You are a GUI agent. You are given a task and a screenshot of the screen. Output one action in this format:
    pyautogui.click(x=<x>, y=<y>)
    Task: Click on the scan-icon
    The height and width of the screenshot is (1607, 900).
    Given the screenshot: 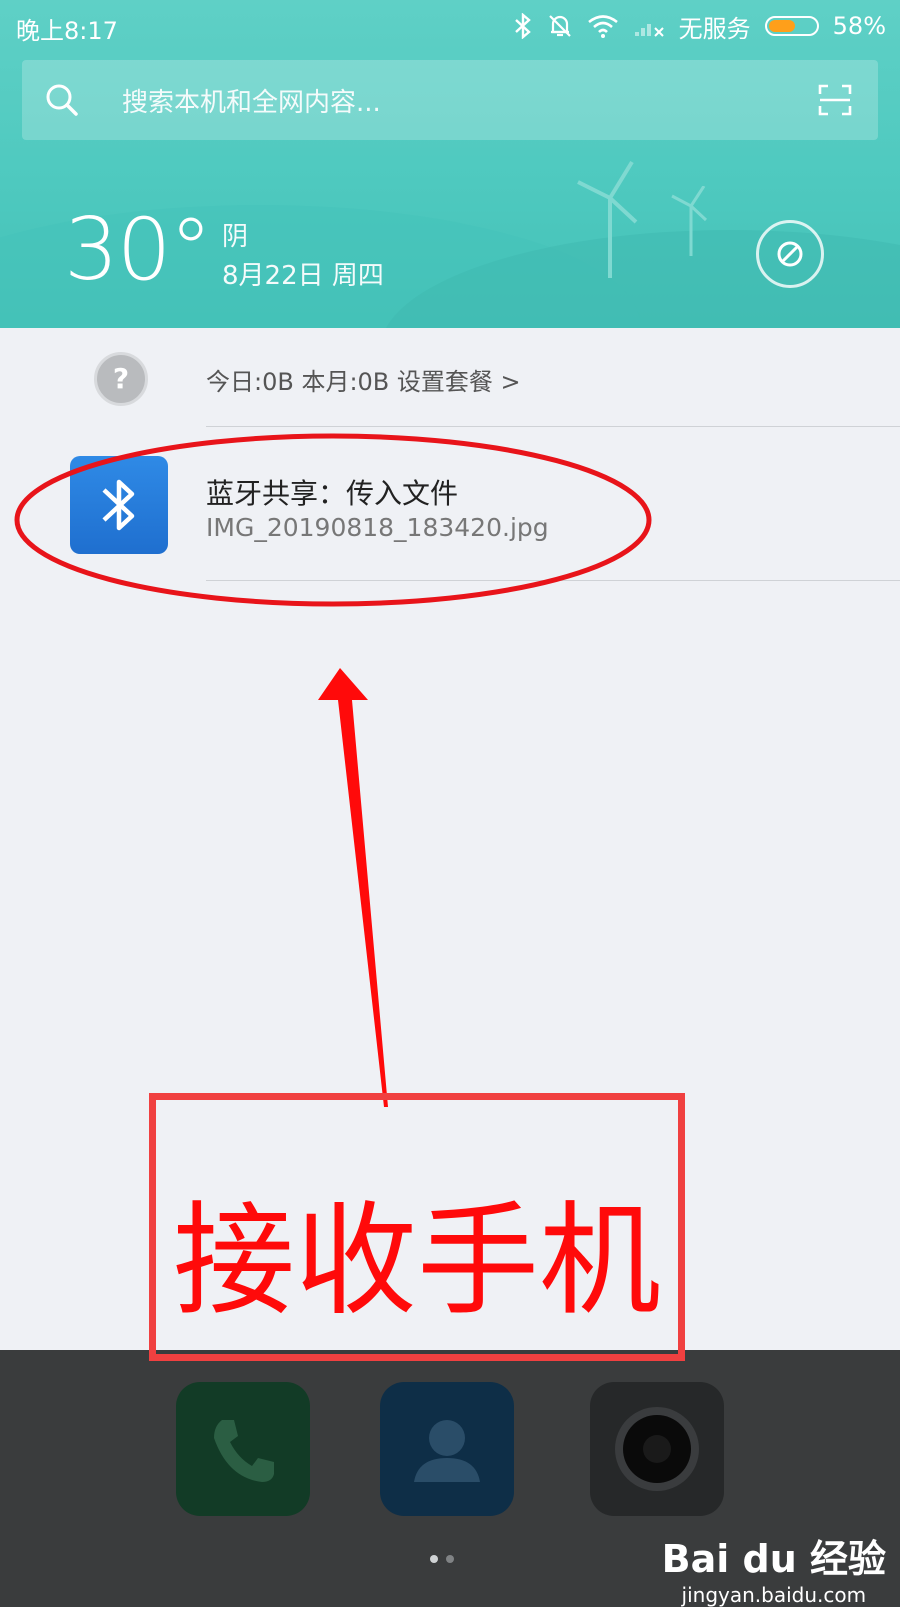 What is the action you would take?
    pyautogui.click(x=835, y=100)
    